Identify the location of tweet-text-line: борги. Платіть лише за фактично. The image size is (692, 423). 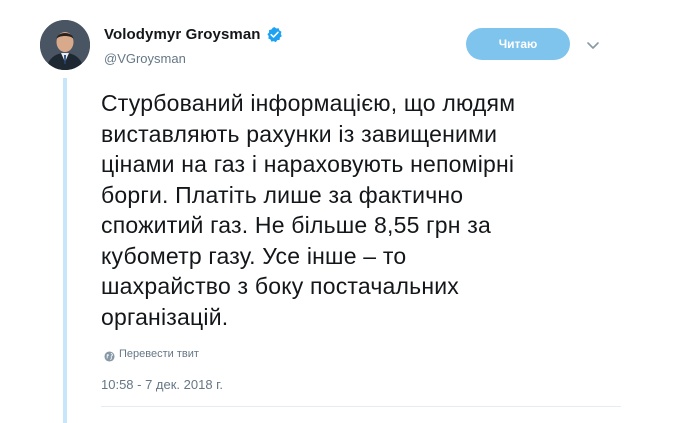
(282, 194).